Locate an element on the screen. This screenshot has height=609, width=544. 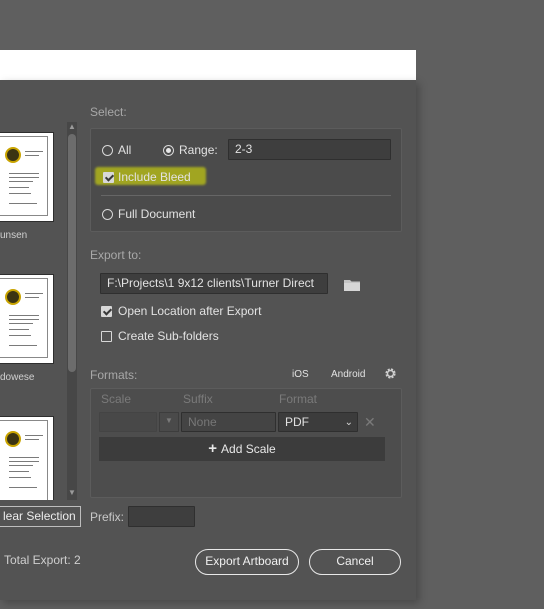
plus-icon: + is located at coordinates (213, 448).